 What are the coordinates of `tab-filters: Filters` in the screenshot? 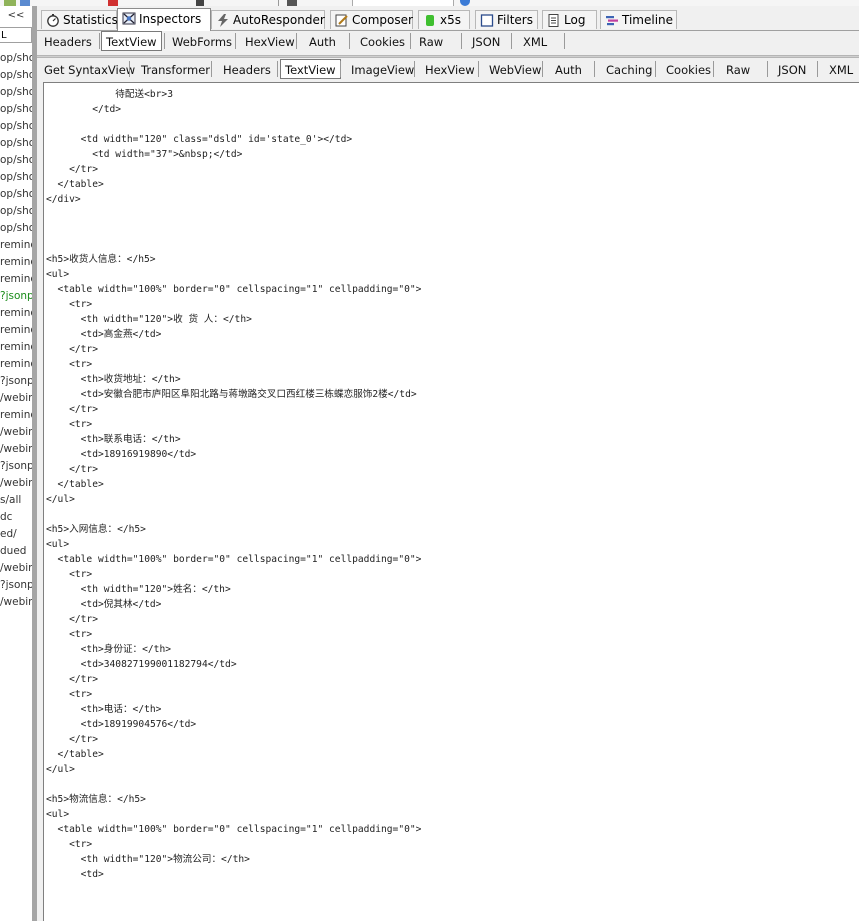 It's located at (506, 19).